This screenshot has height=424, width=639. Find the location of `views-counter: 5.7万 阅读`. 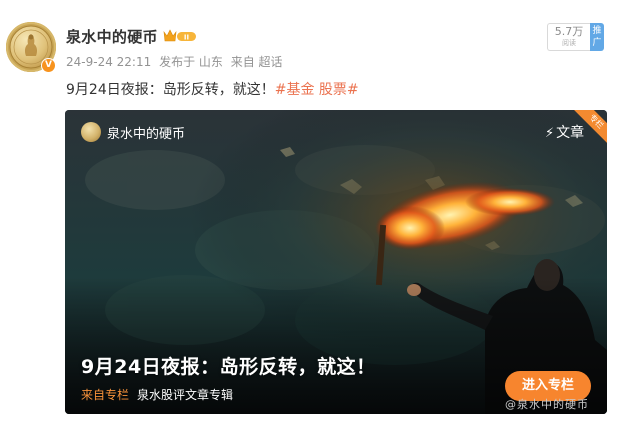

views-counter: 5.7万 阅读 is located at coordinates (568, 37).